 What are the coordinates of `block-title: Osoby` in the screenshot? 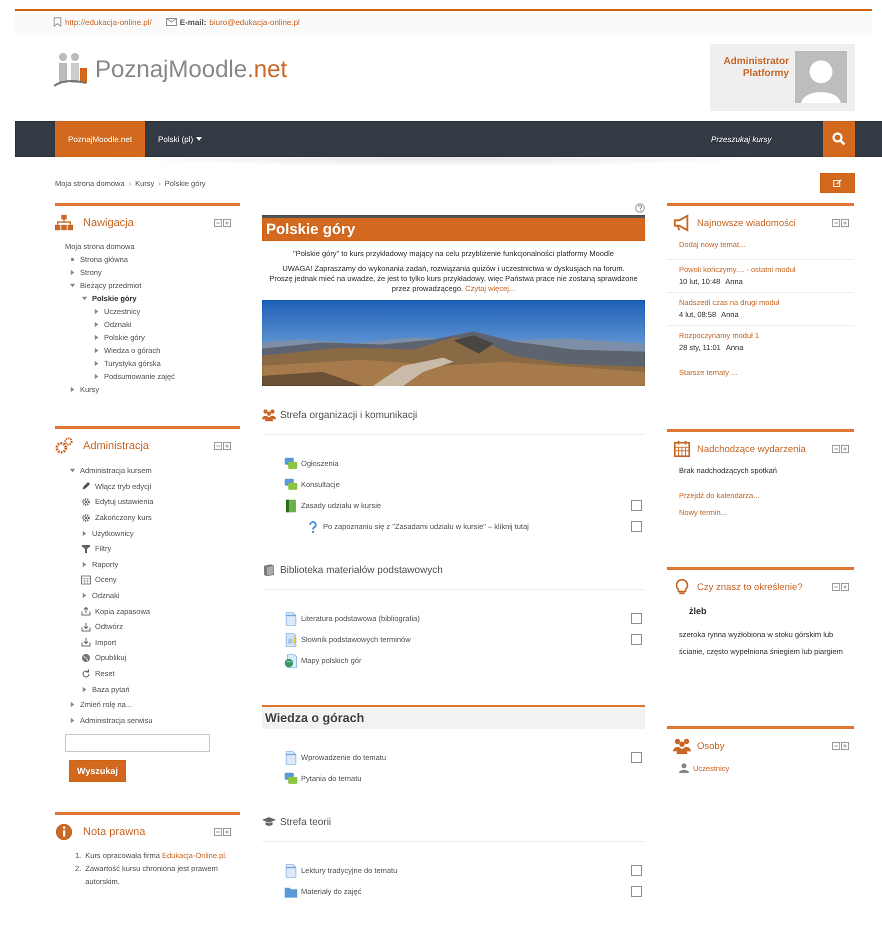 It's located at (711, 746).